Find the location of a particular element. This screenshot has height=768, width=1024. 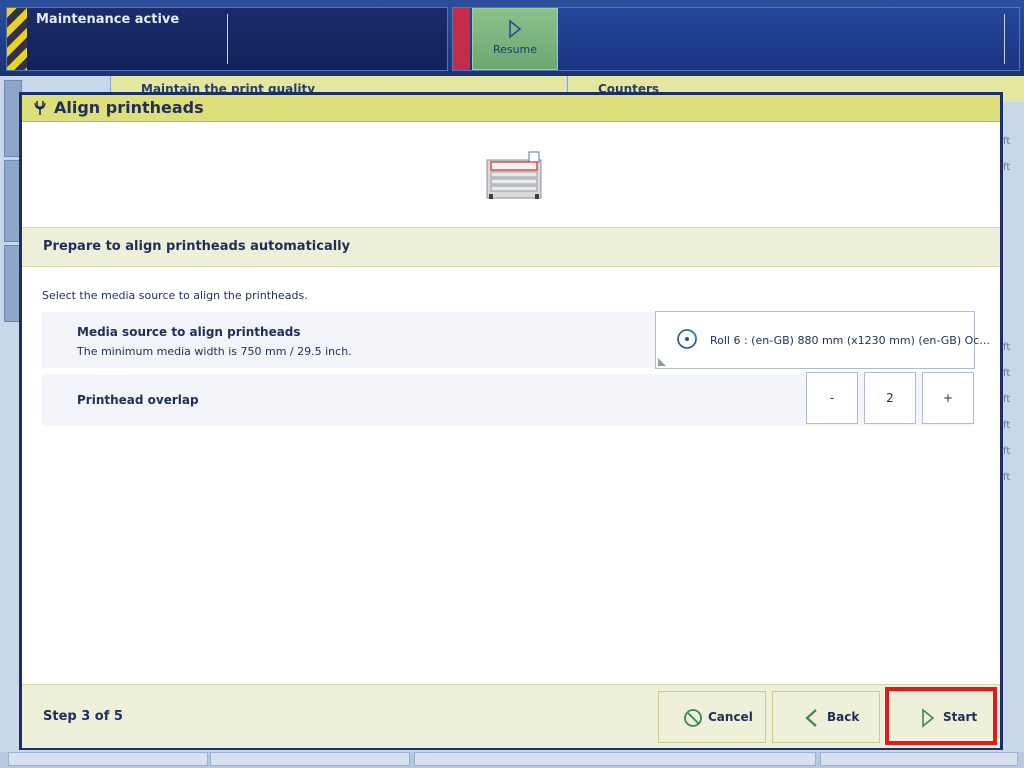

maintenance-panel: Maintenance active is located at coordinates (227, 39).